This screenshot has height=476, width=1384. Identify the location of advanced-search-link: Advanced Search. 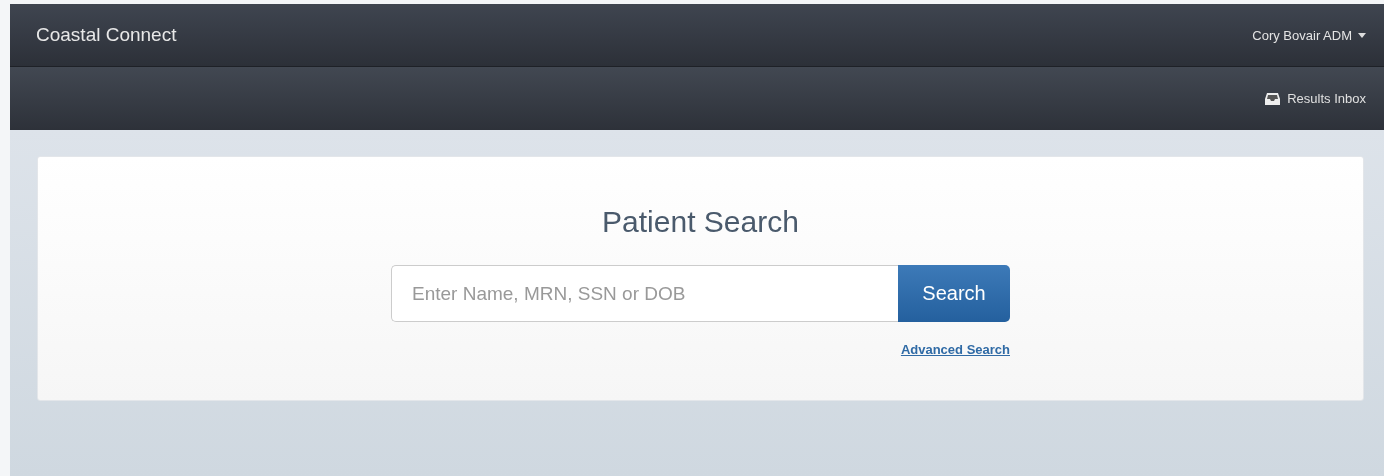
(955, 349).